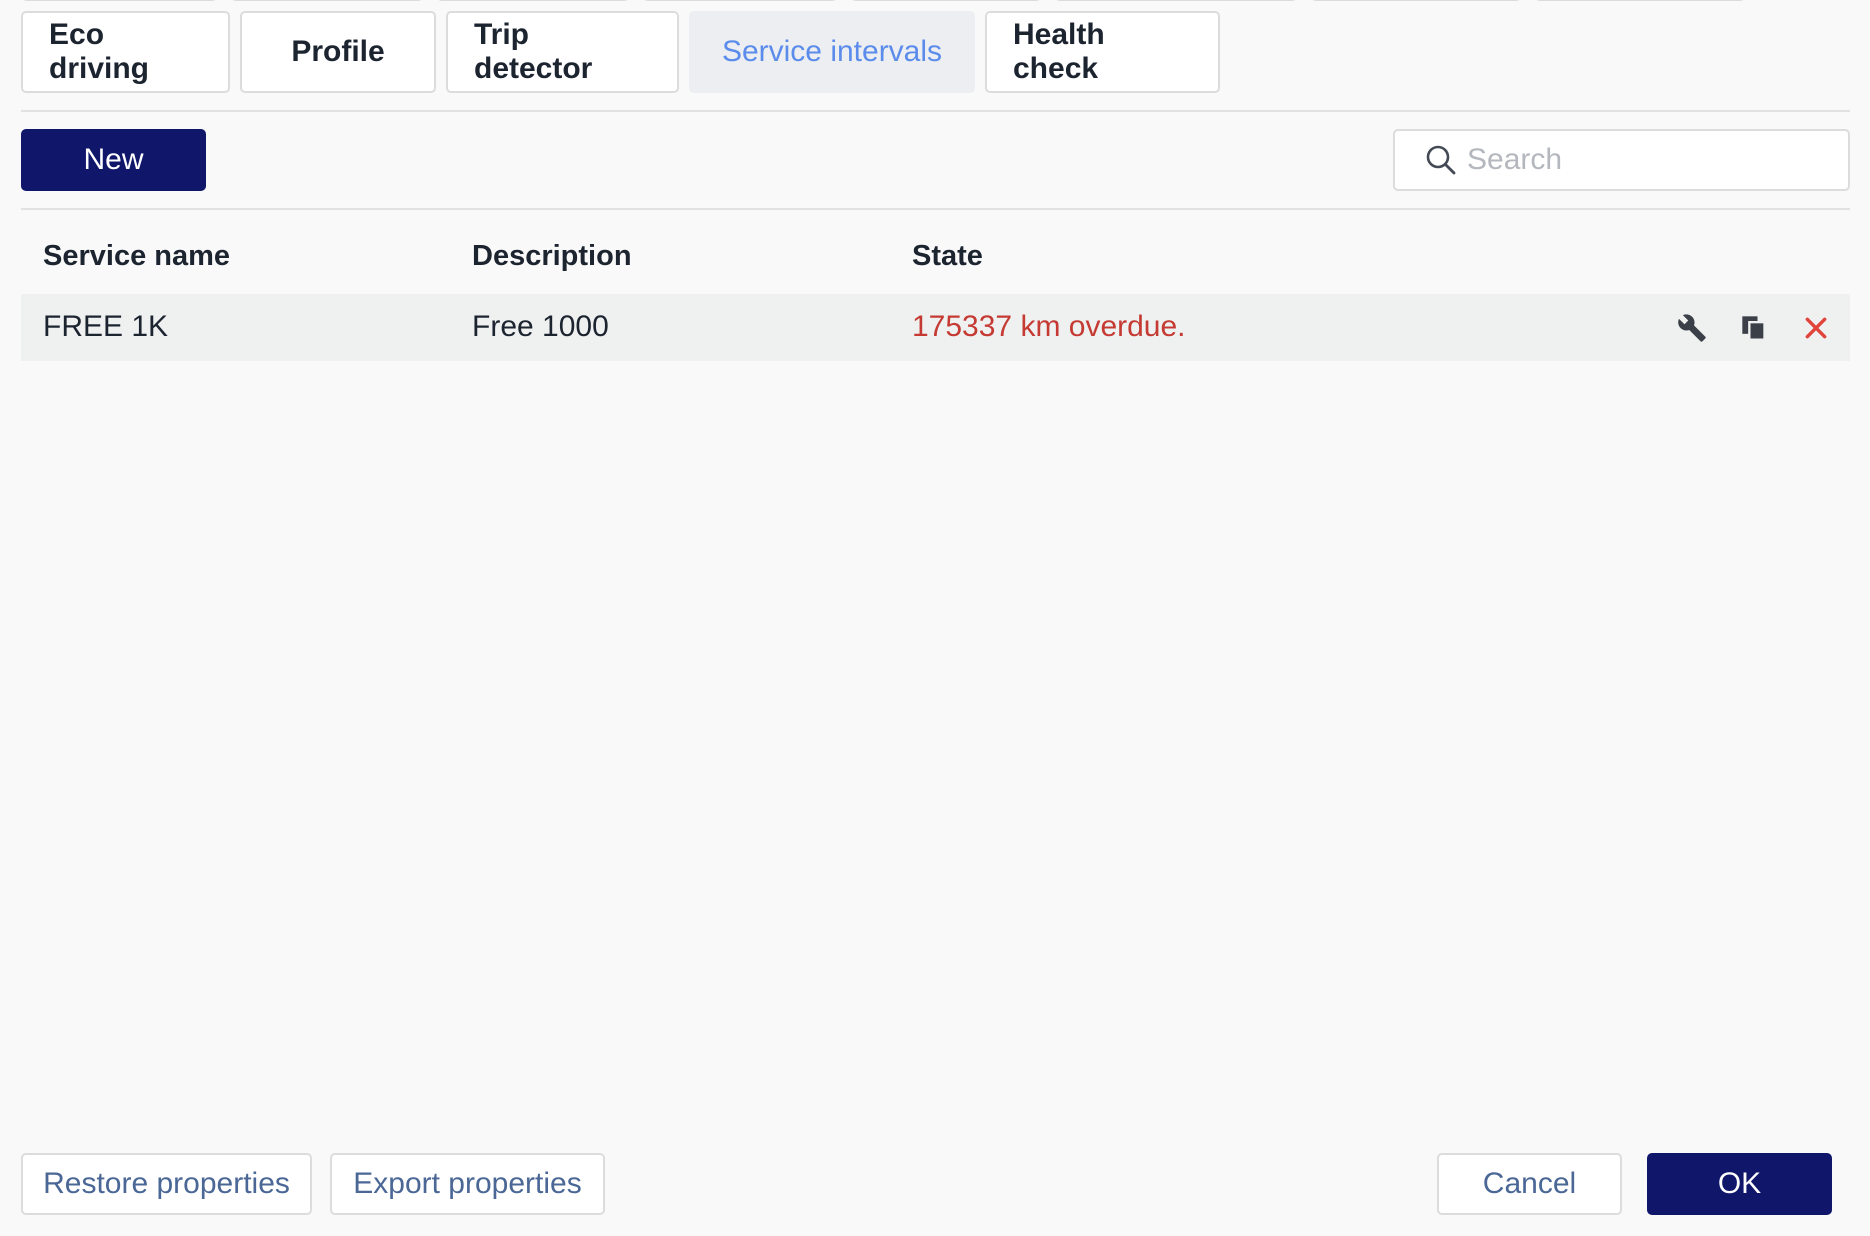 Image resolution: width=1870 pixels, height=1236 pixels. I want to click on tab-label: Eco driving, so click(99, 51).